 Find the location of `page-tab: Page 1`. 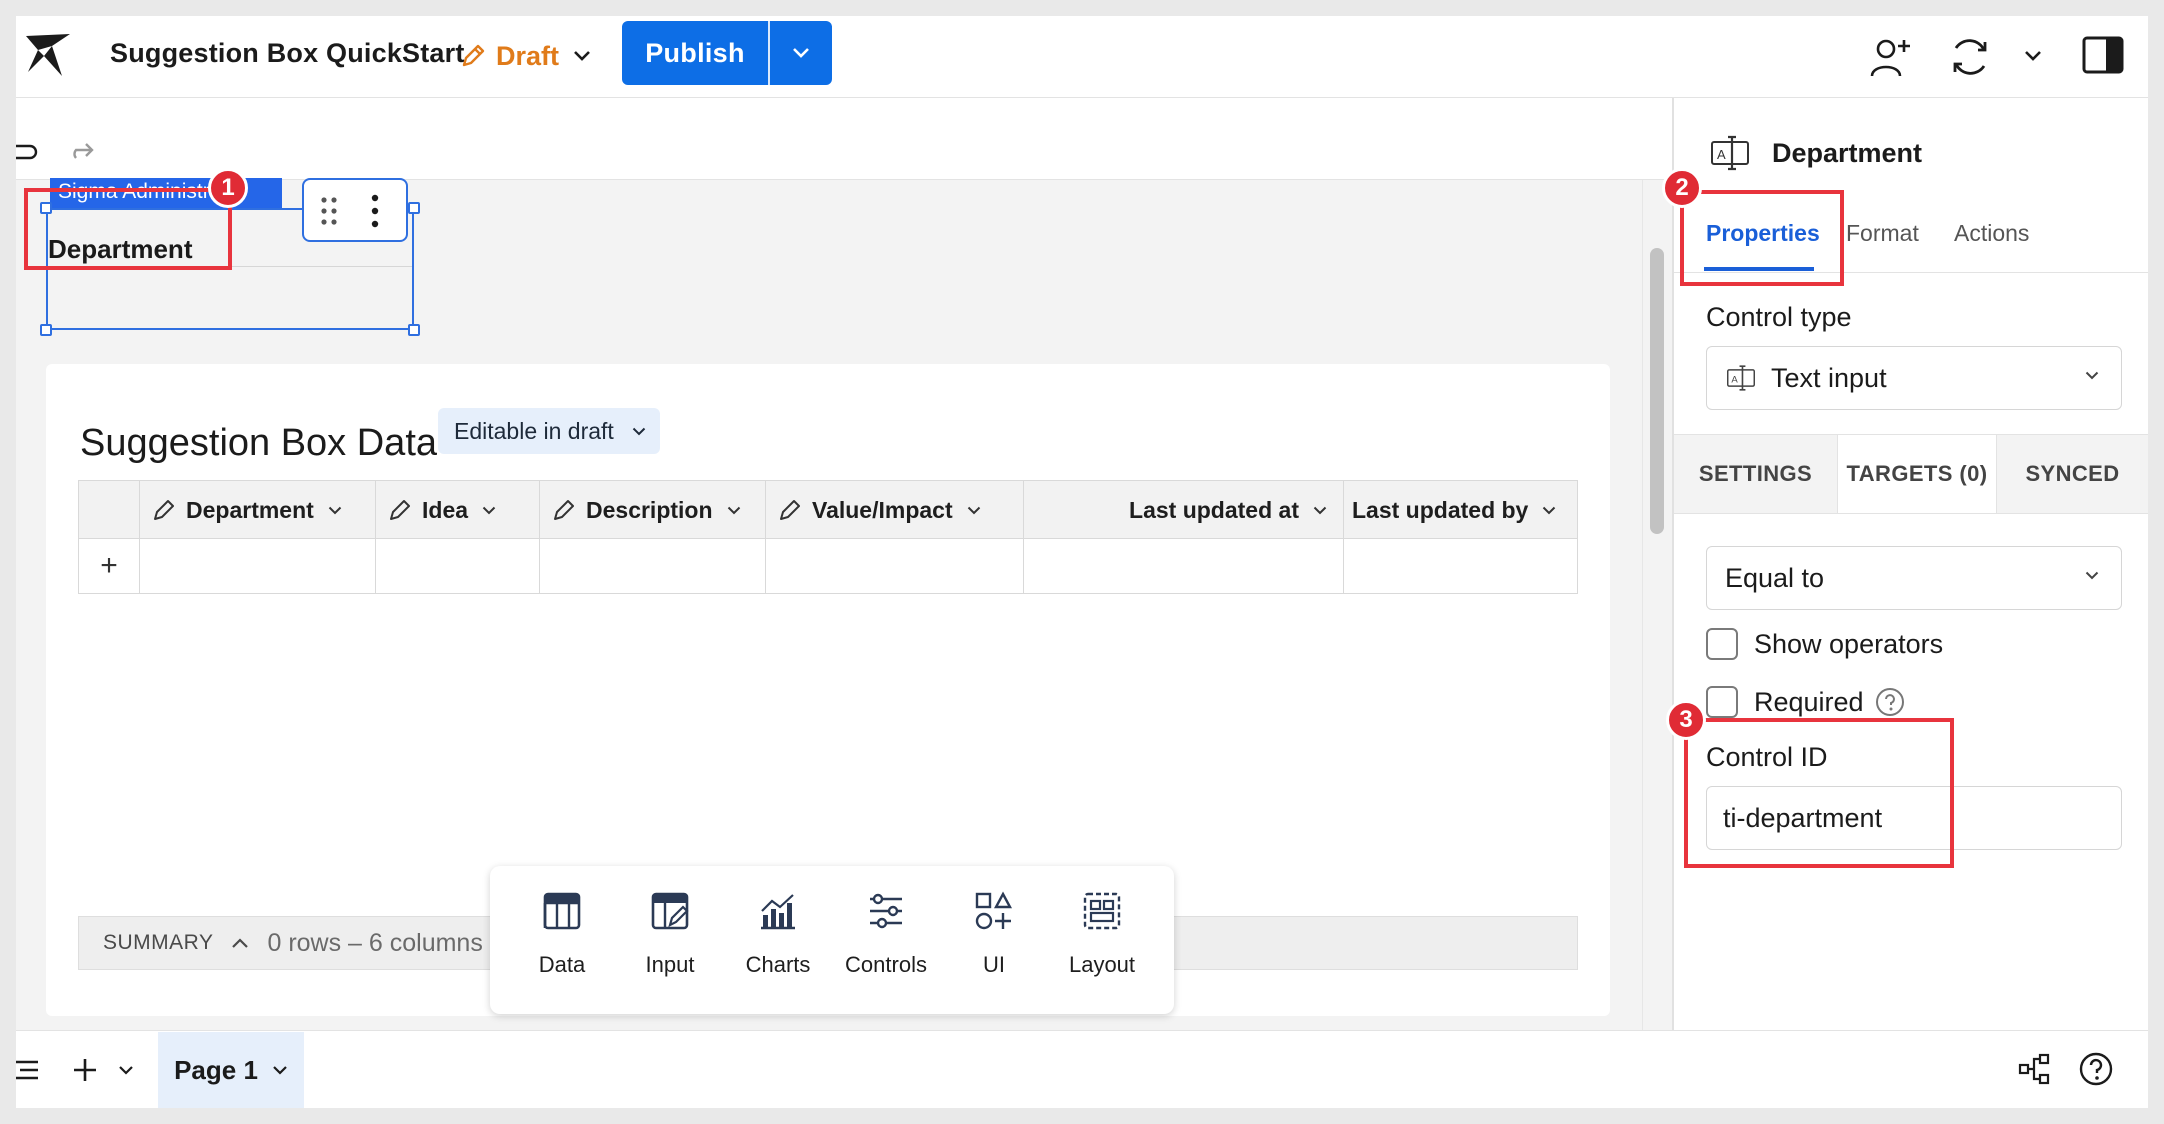

page-tab: Page 1 is located at coordinates (231, 1070).